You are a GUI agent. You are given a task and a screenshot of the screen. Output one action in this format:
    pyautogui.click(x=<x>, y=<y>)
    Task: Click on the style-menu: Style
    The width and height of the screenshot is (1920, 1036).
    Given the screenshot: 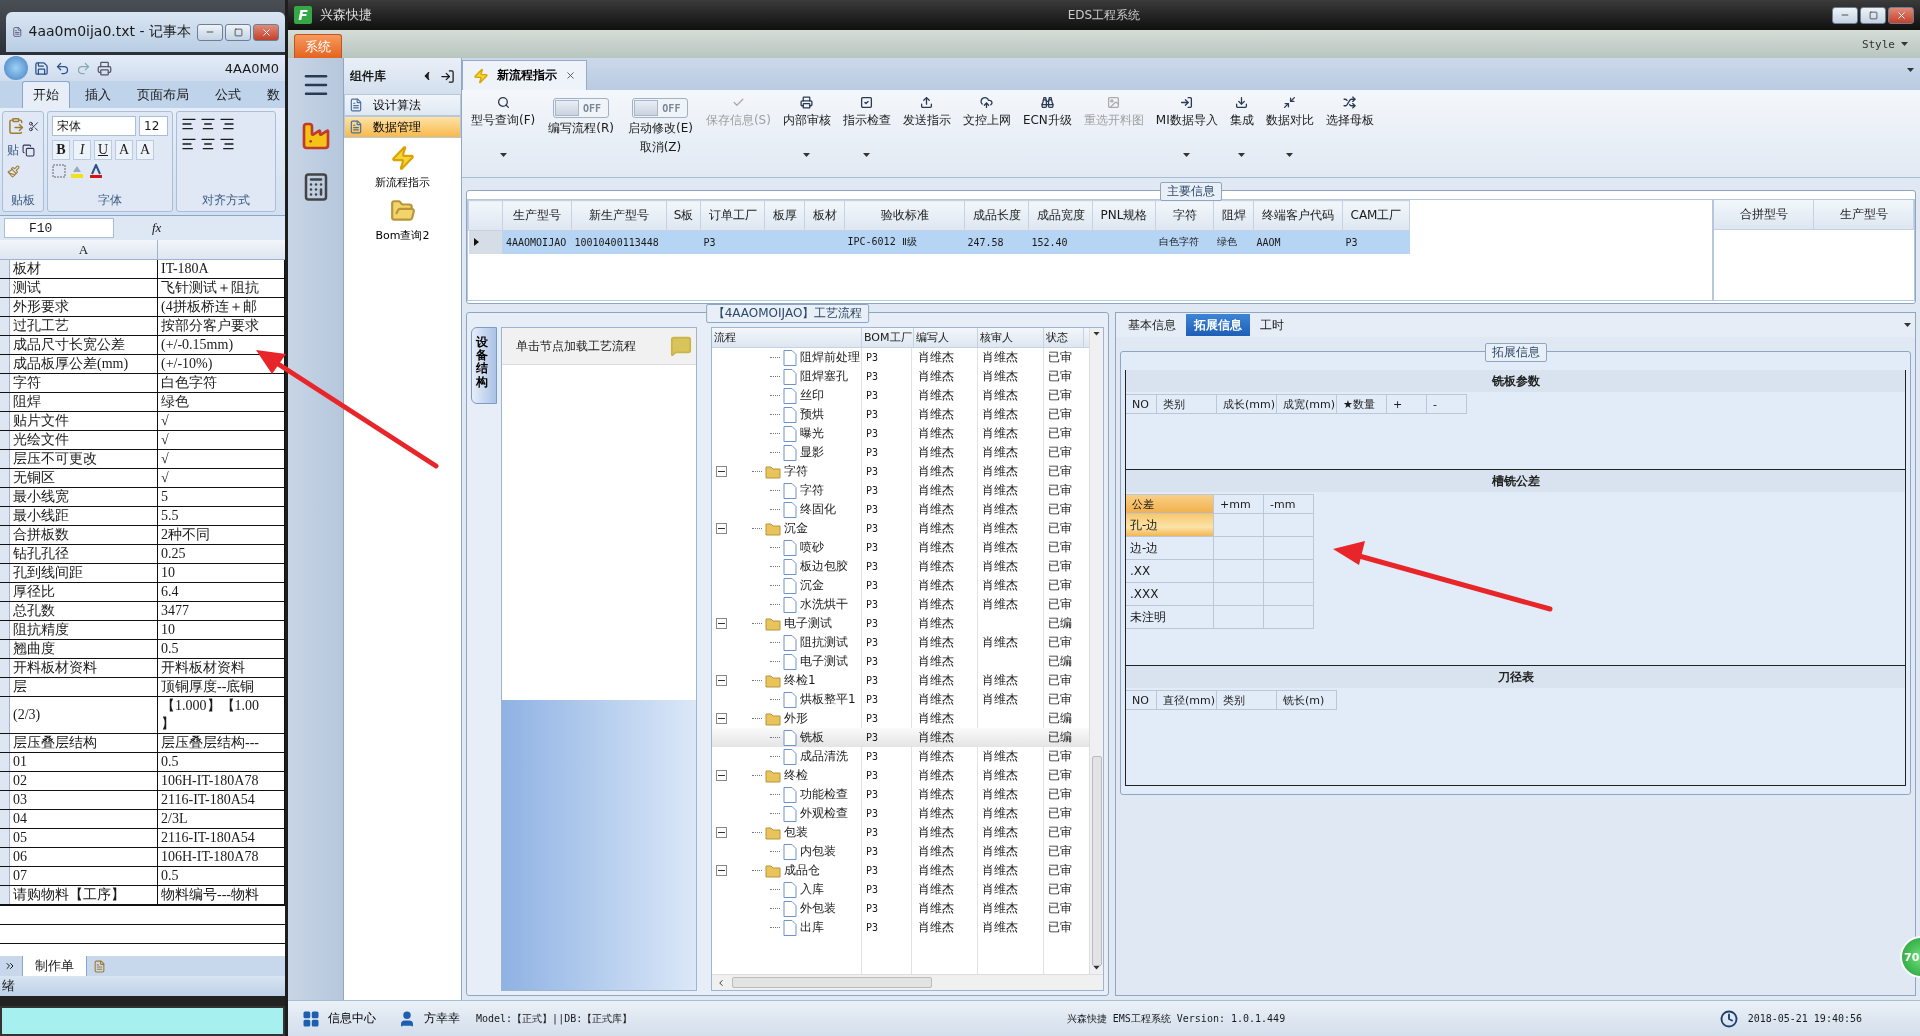 What is the action you would take?
    pyautogui.click(x=1884, y=44)
    